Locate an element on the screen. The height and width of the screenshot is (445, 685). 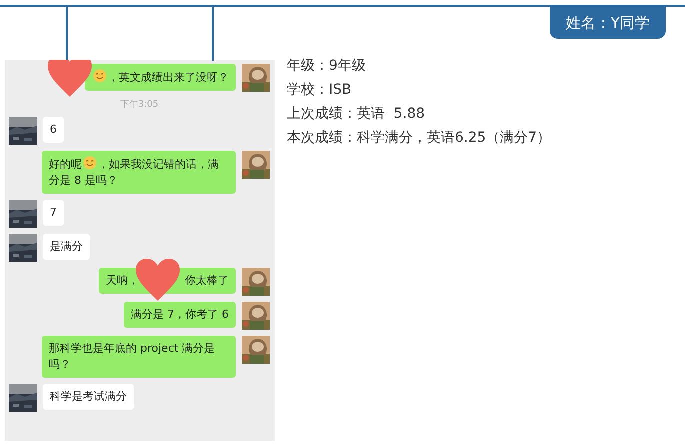
message-bubble: 7 is located at coordinates (53, 213).